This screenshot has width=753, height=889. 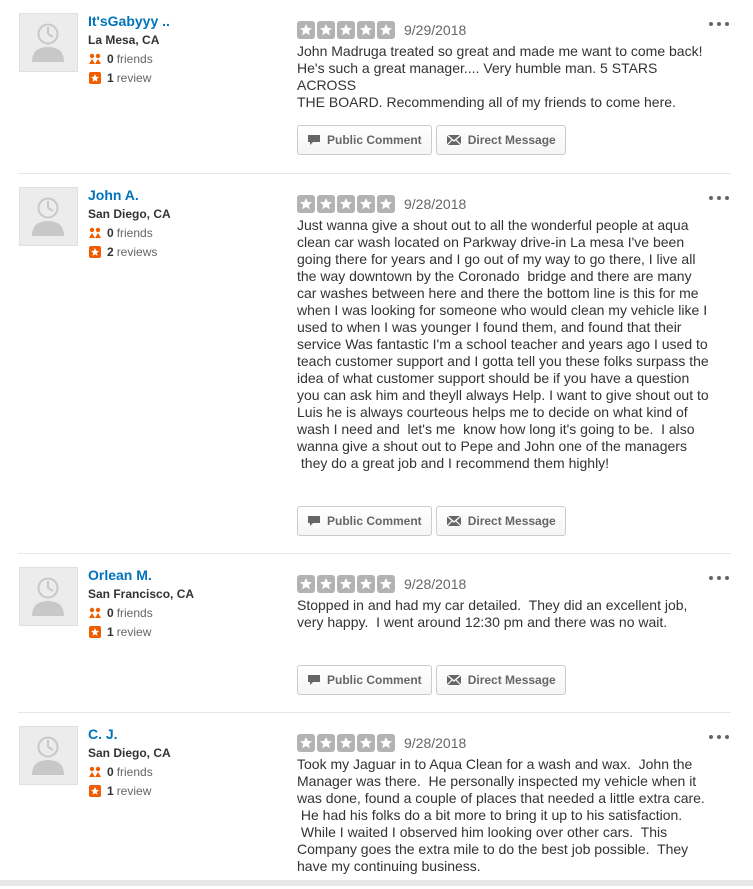 I want to click on user-name-link: John A., so click(x=129, y=195).